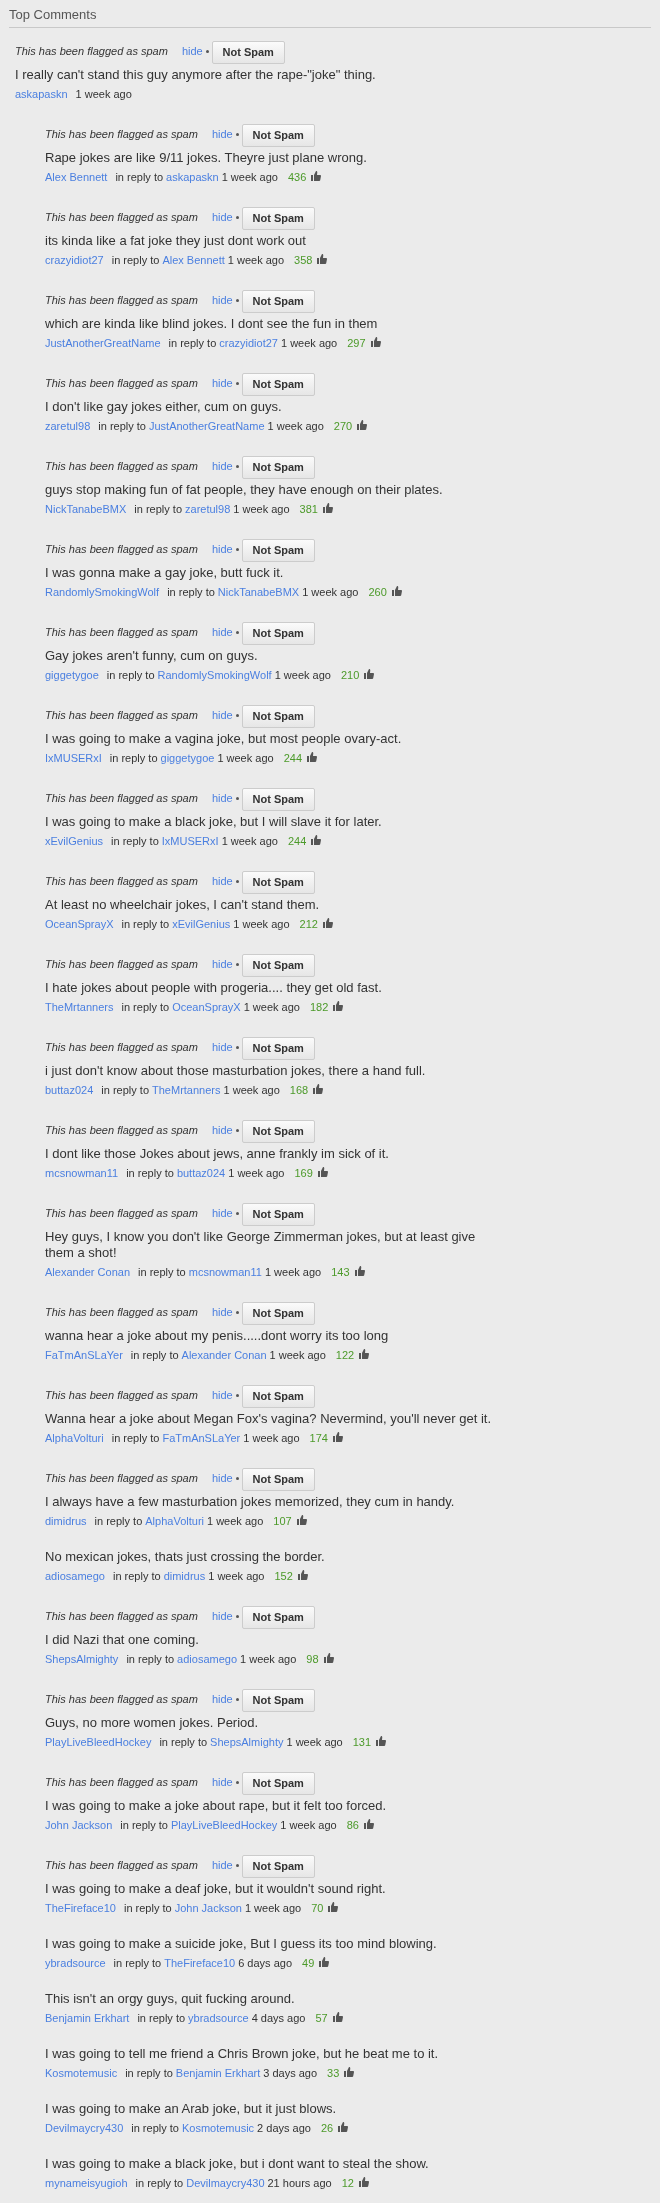  Describe the element at coordinates (190, 841) in the screenshot. I see `author-link: IxMUSERxI` at that location.